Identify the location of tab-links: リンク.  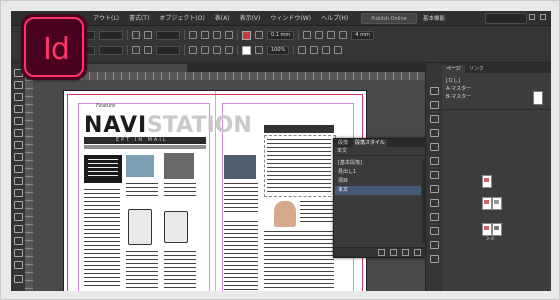
(476, 69).